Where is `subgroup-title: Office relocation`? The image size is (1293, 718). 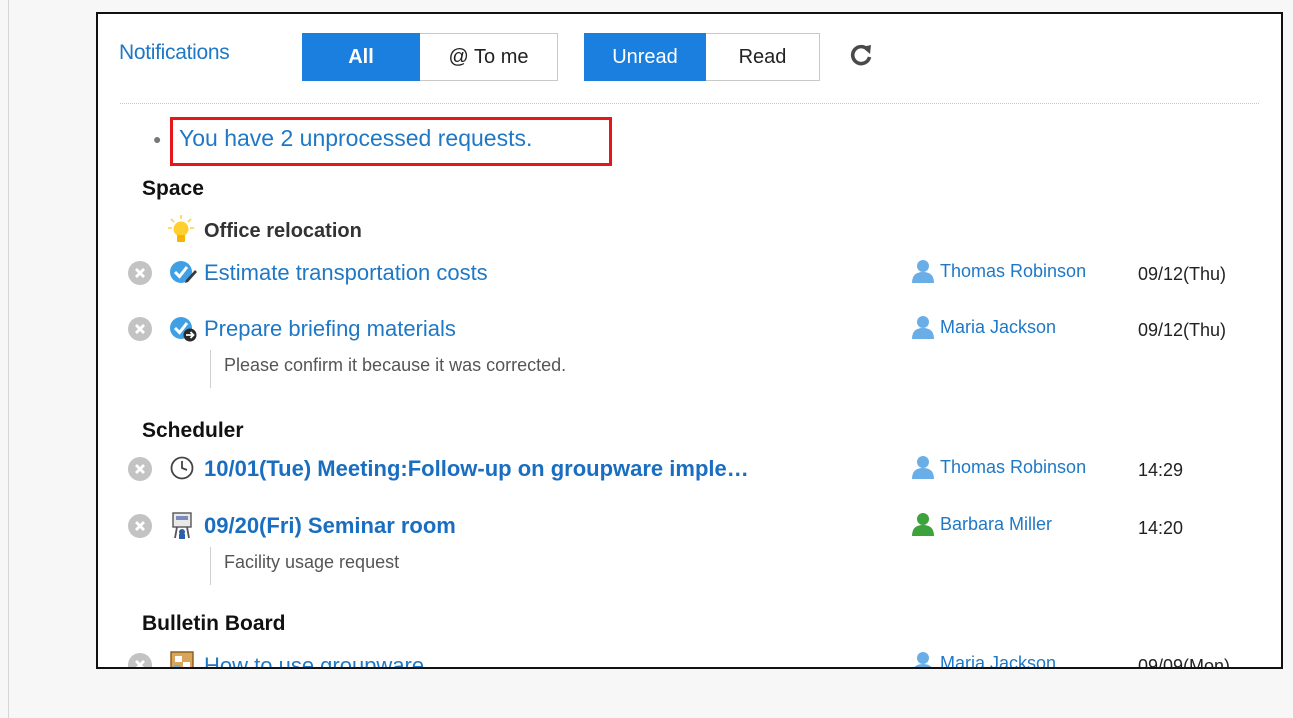
subgroup-title: Office relocation is located at coordinates (283, 231).